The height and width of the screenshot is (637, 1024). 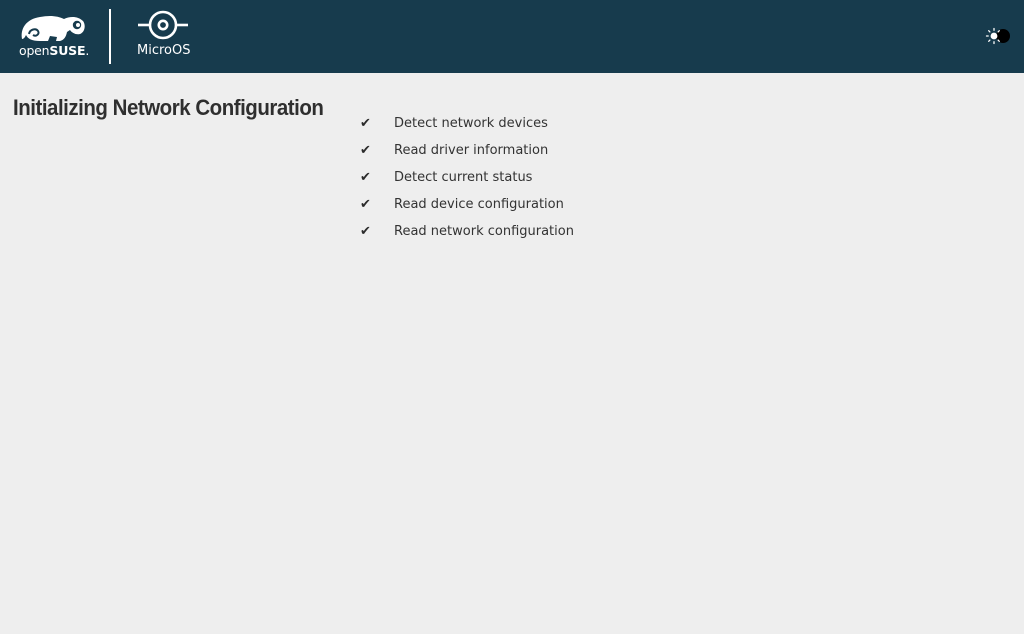 I want to click on brand-prefix: open, so click(x=34, y=50).